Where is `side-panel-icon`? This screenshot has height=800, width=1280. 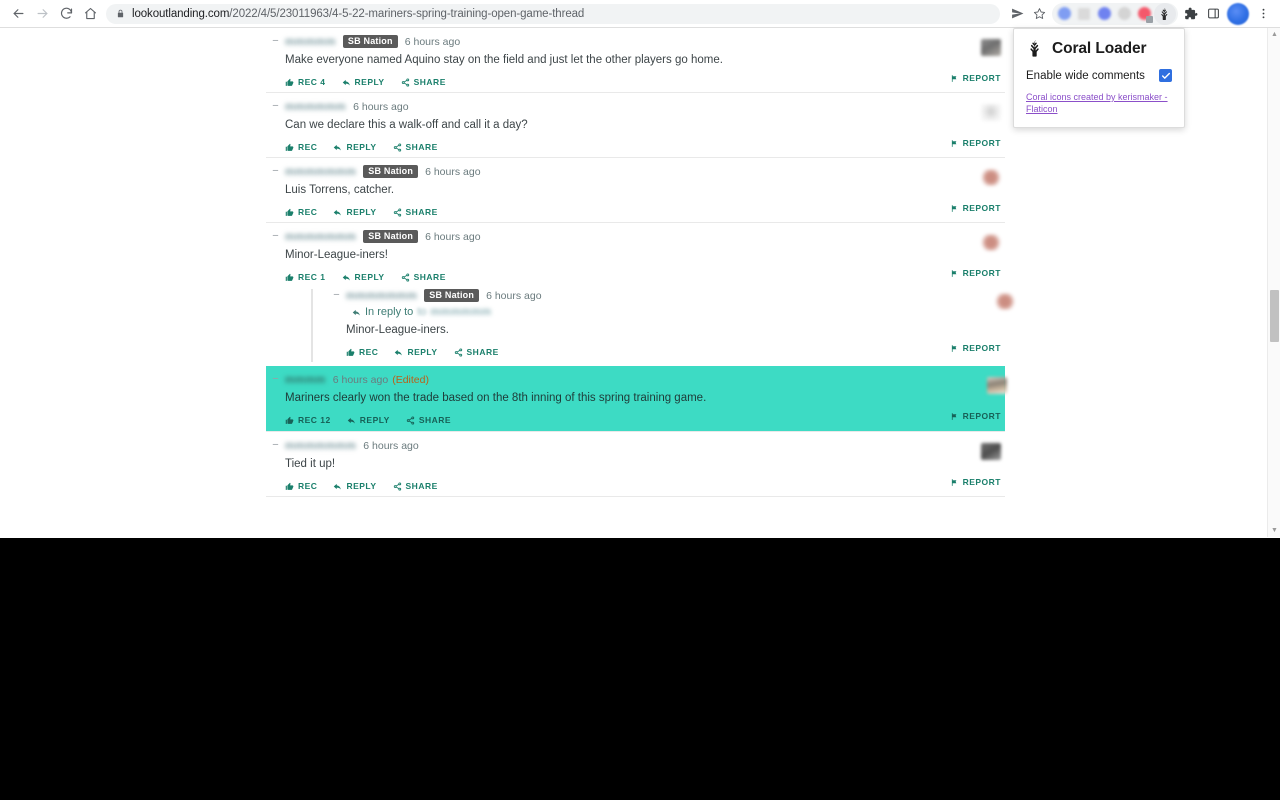
side-panel-icon is located at coordinates (1213, 14).